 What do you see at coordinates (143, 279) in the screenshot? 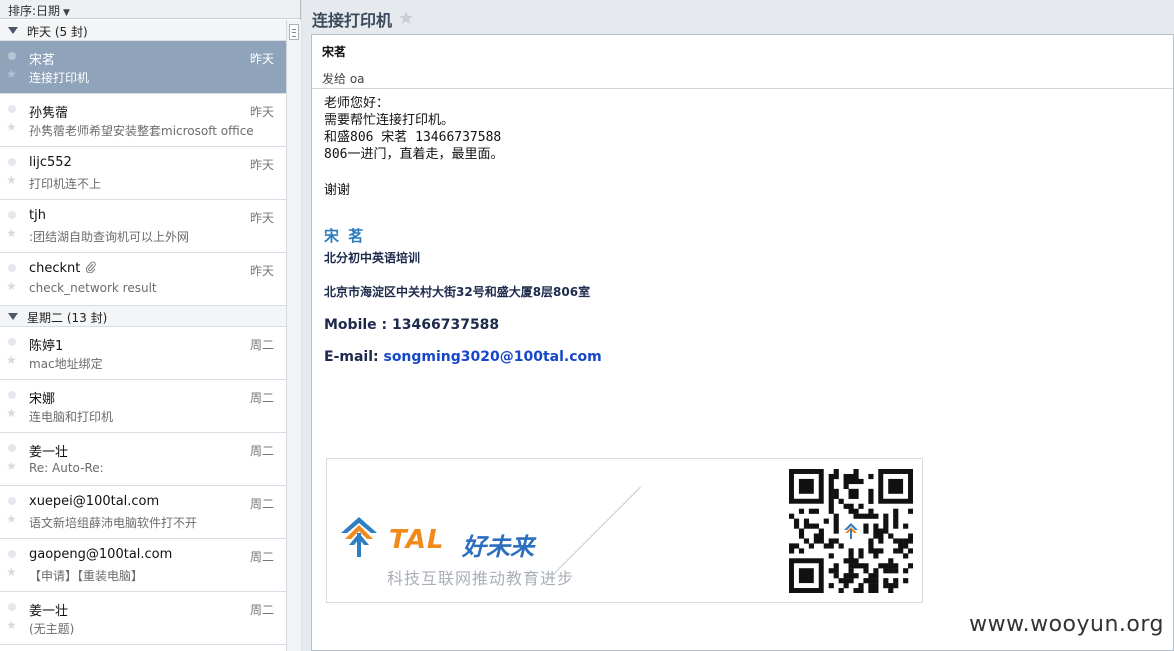
I see `mail-list-item: ★ checknt 昨天 check_network result` at bounding box center [143, 279].